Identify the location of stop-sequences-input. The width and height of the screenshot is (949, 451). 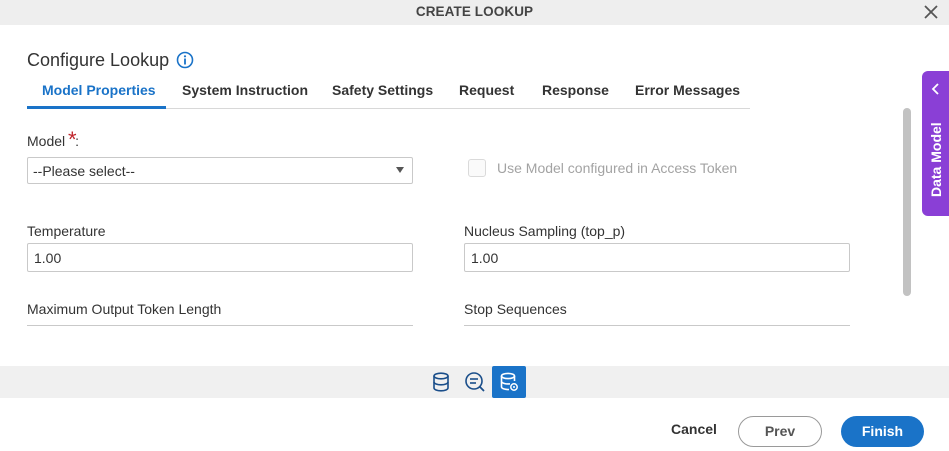
(657, 327).